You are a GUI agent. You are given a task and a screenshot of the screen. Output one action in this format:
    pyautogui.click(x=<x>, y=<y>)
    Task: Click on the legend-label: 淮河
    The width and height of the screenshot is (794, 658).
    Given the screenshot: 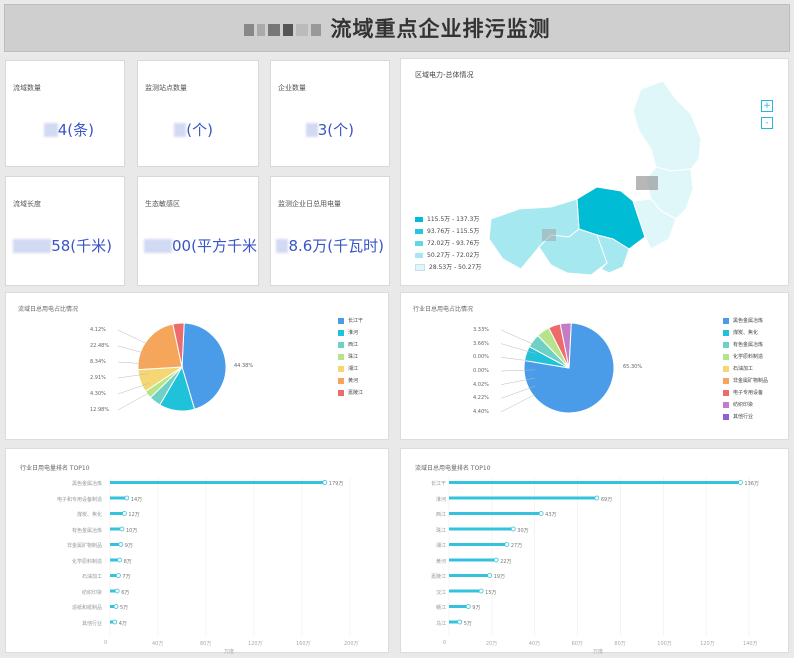 What is the action you would take?
    pyautogui.click(x=353, y=333)
    